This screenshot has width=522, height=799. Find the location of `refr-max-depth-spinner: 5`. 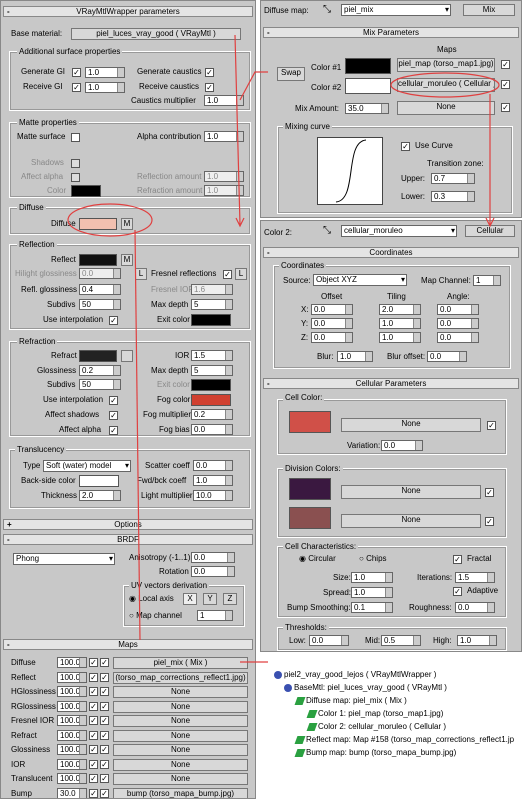

refr-max-depth-spinner: 5 is located at coordinates (212, 370).